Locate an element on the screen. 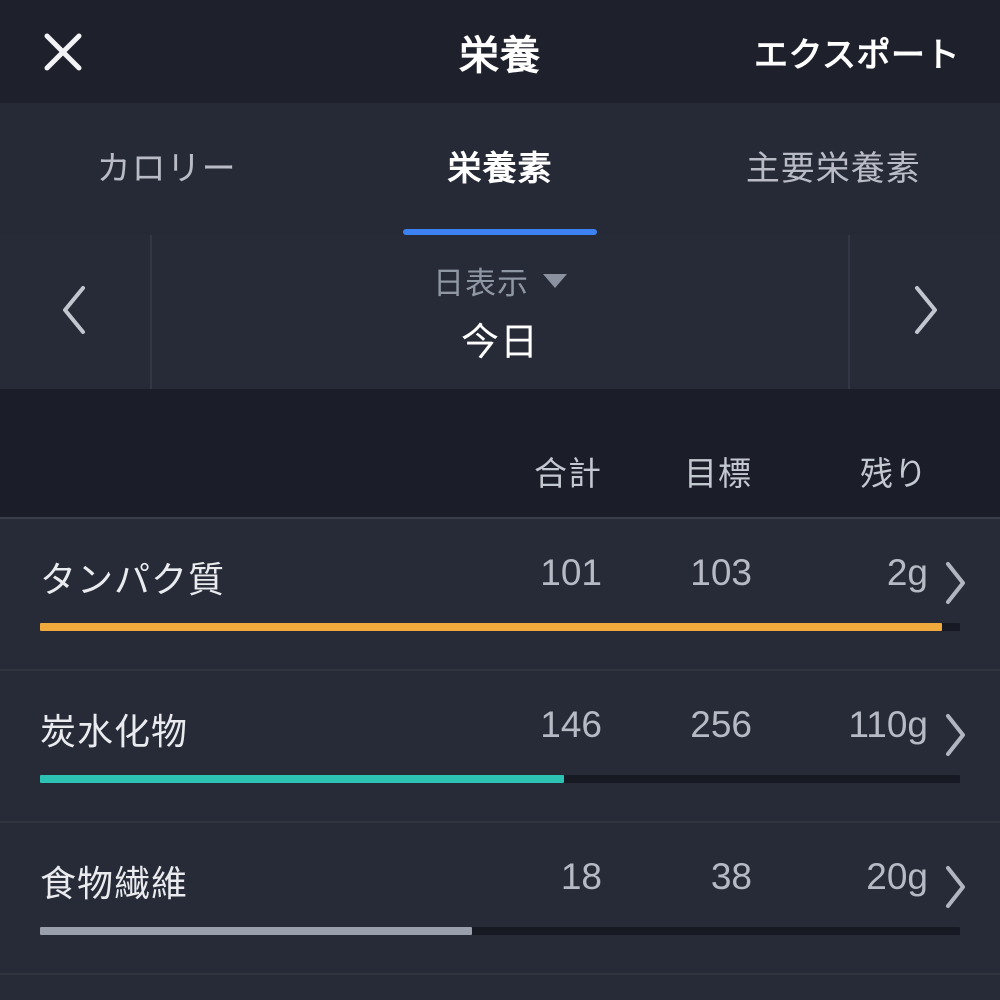 This screenshot has height=1000, width=1000. nutrient-remaining: 110g is located at coordinates (888, 724).